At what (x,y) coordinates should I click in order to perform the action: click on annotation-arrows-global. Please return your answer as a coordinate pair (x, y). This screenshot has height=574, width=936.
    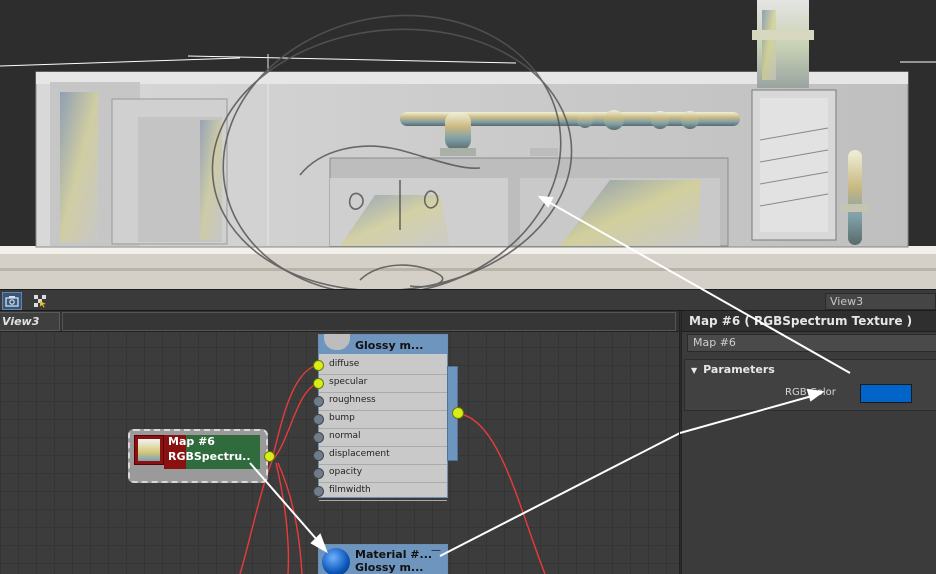
    Looking at the image, I should click on (694, 314).